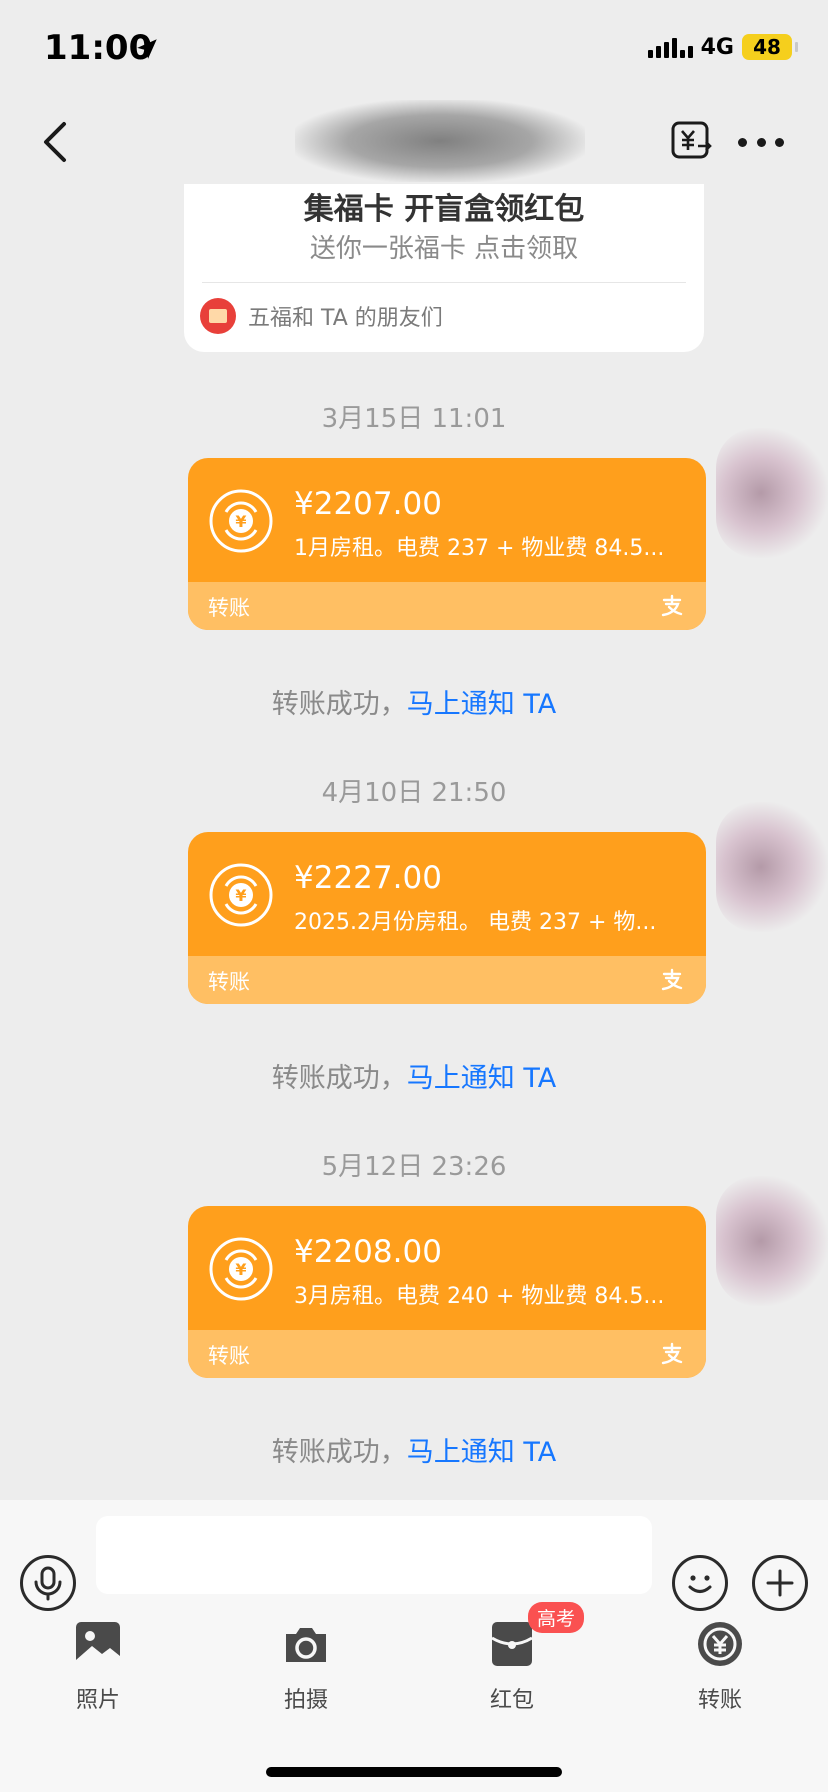  Describe the element at coordinates (761, 142) in the screenshot. I see `more-button` at that location.